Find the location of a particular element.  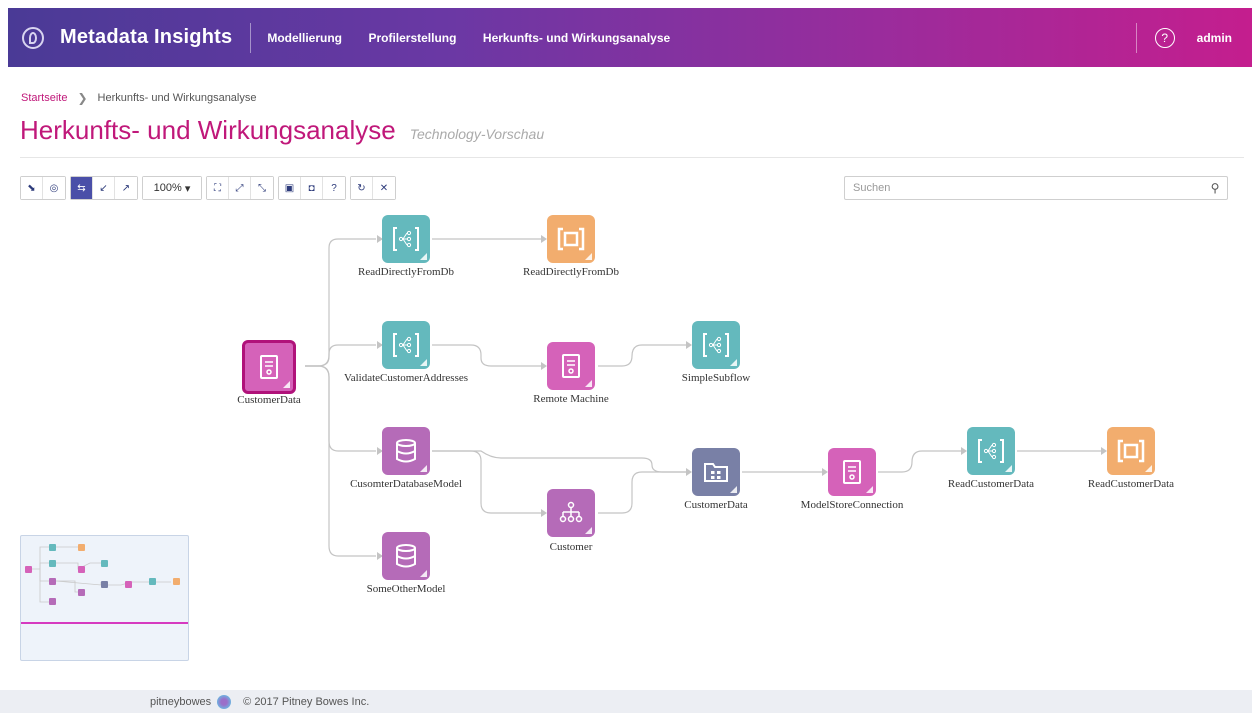

node-cusomterdatabasemodel is located at coordinates (406, 451).